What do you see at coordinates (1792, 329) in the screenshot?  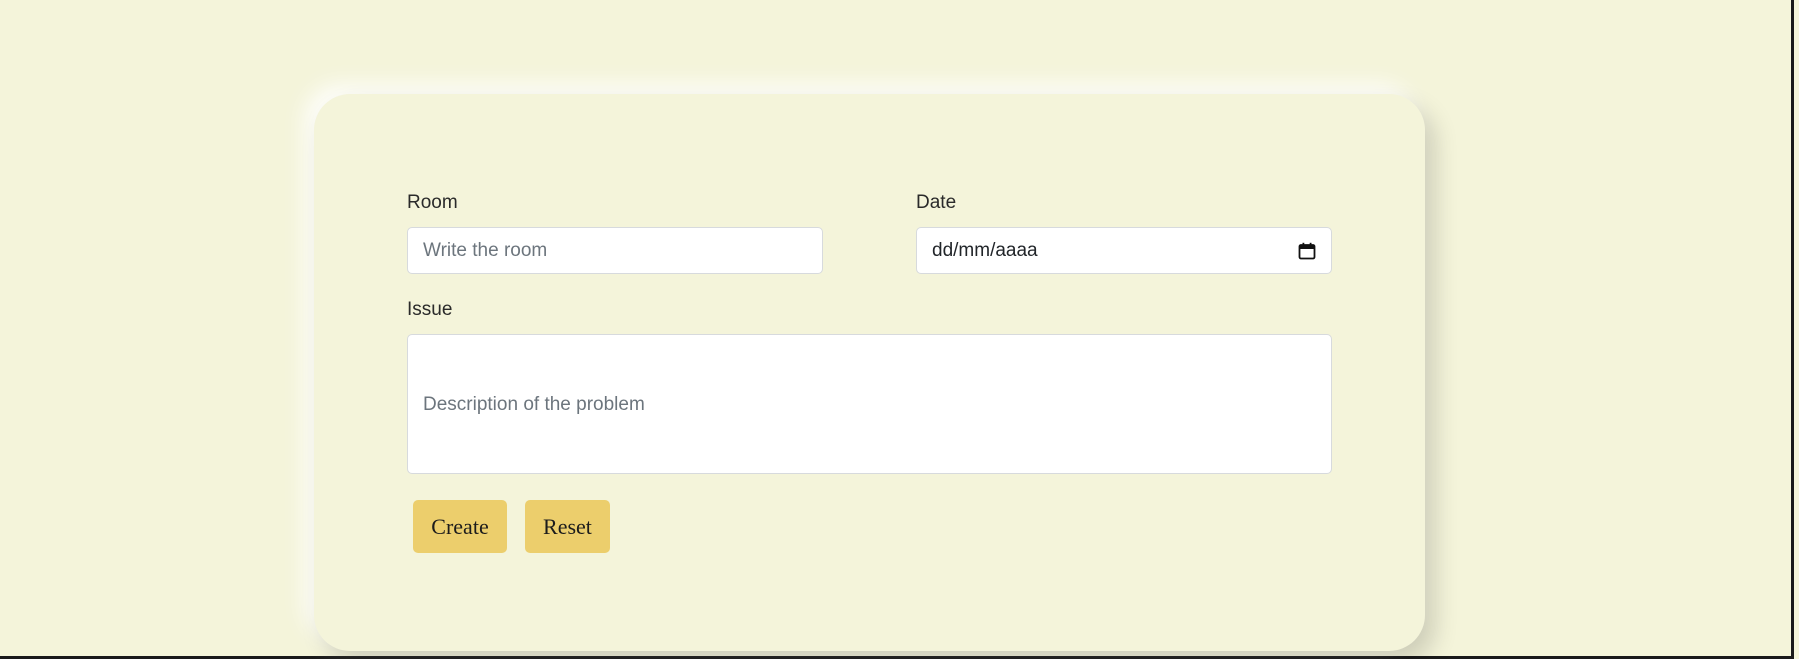 I see `window-right-edge` at bounding box center [1792, 329].